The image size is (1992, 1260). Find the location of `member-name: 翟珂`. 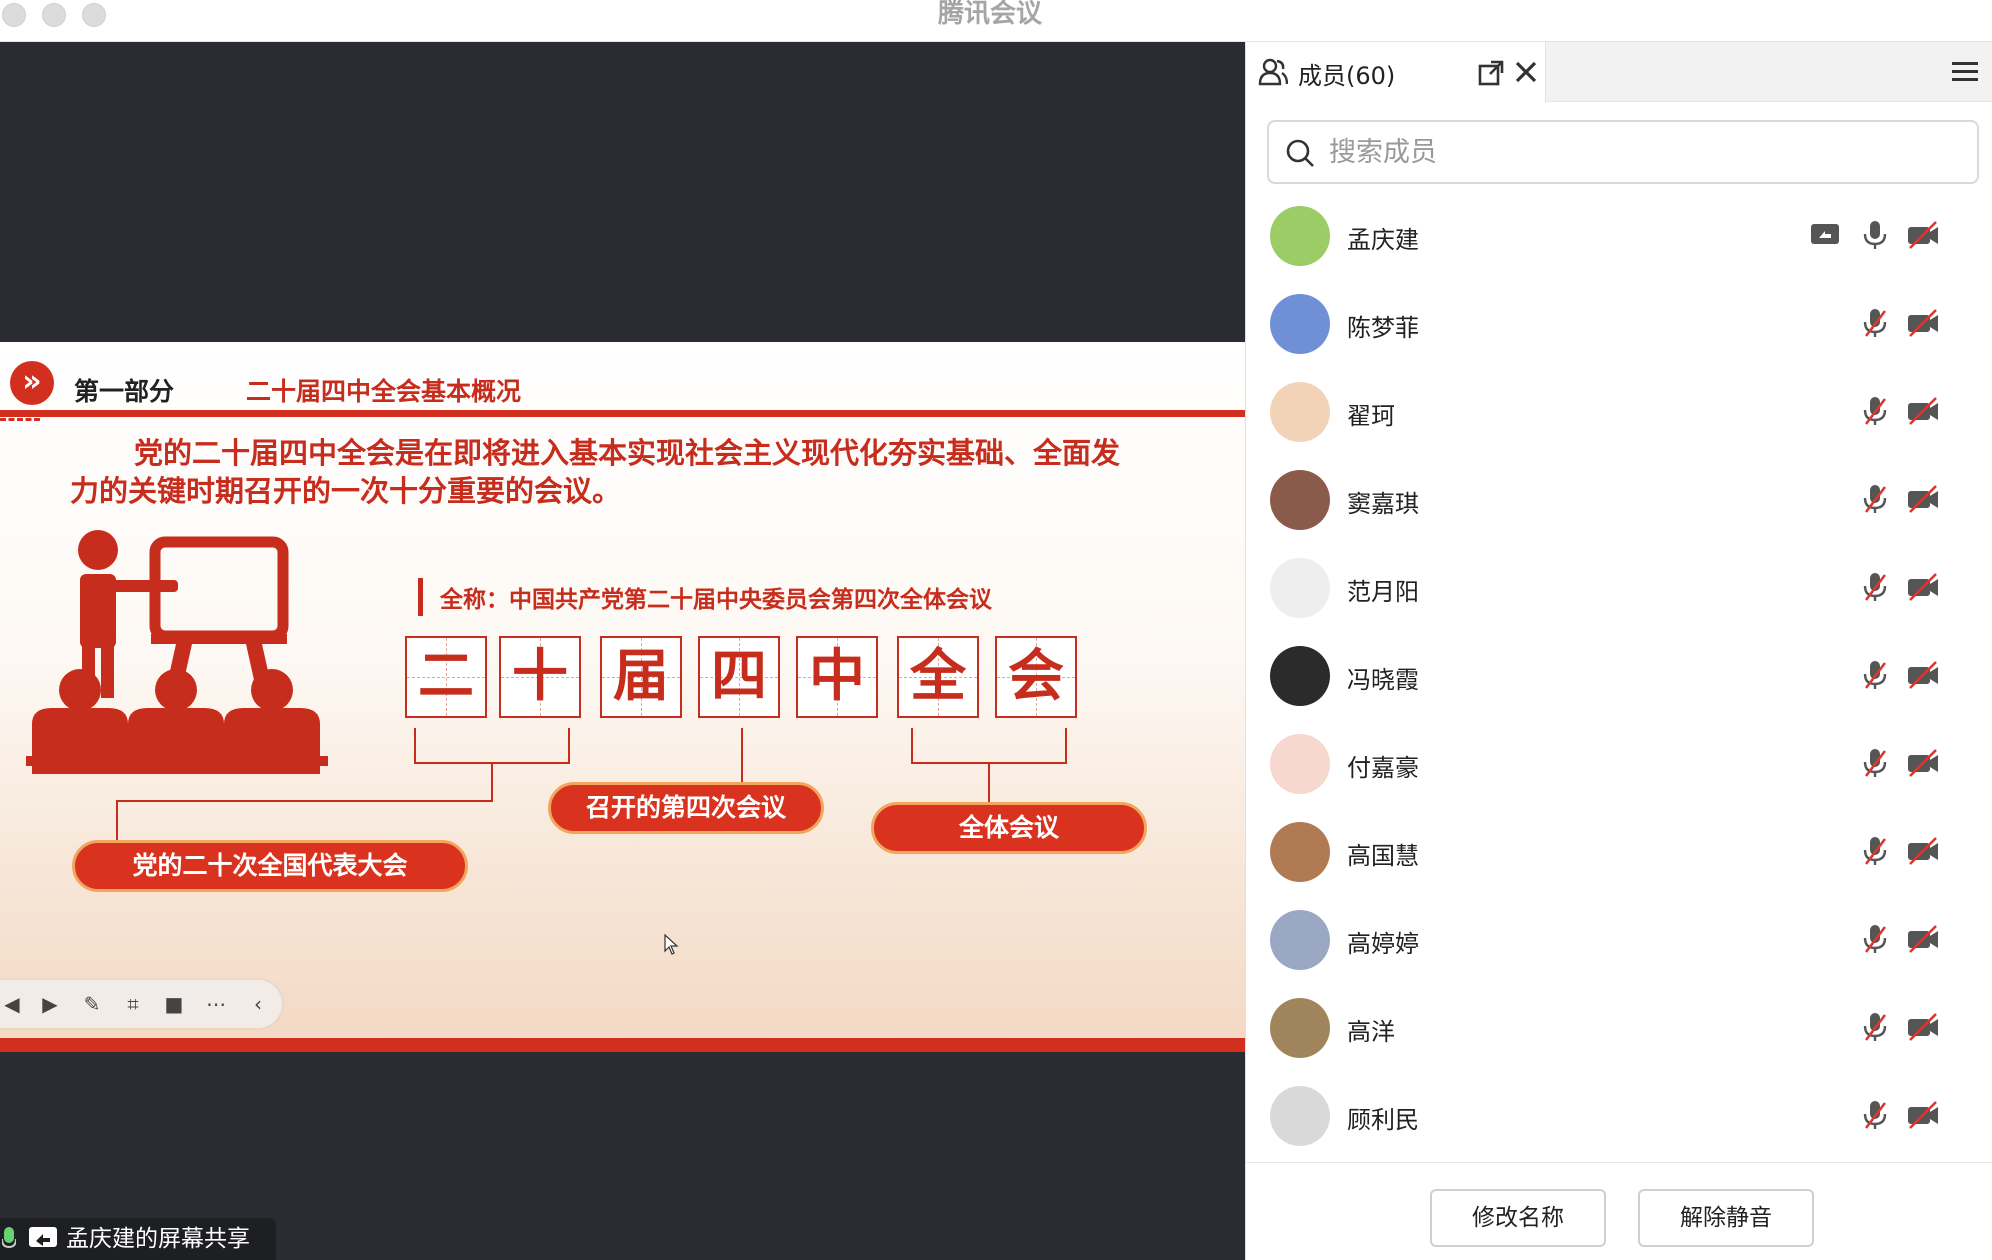

member-name: 翟珂 is located at coordinates (1371, 416).